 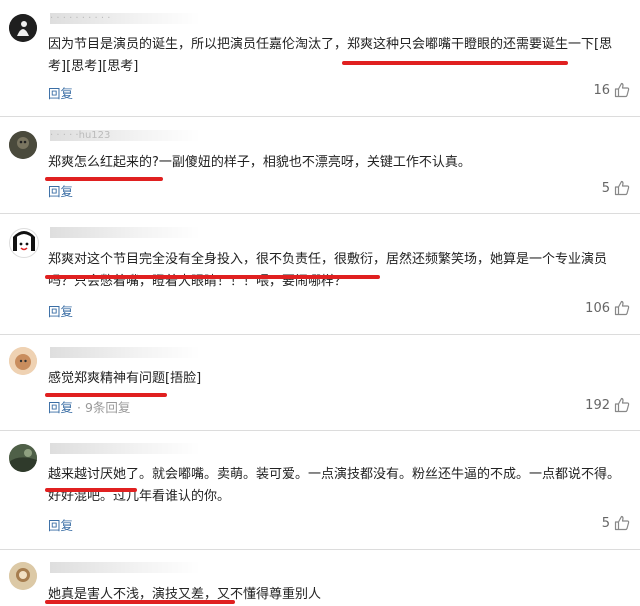 What do you see at coordinates (125, 18) in the screenshot?
I see `username: · · · · · · · · · ·` at bounding box center [125, 18].